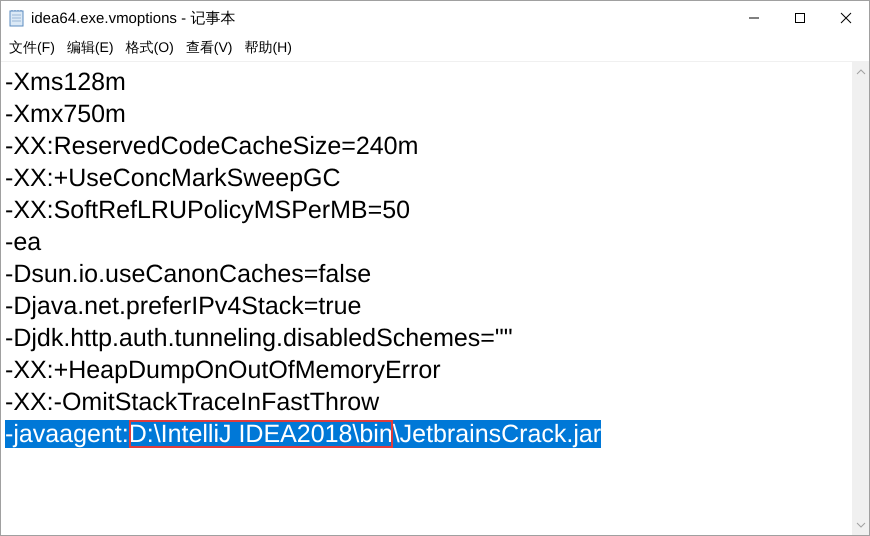  Describe the element at coordinates (260, 434) in the screenshot. I see `highlighted-text: D:\IntelliJ IDEA2018\bin` at that location.